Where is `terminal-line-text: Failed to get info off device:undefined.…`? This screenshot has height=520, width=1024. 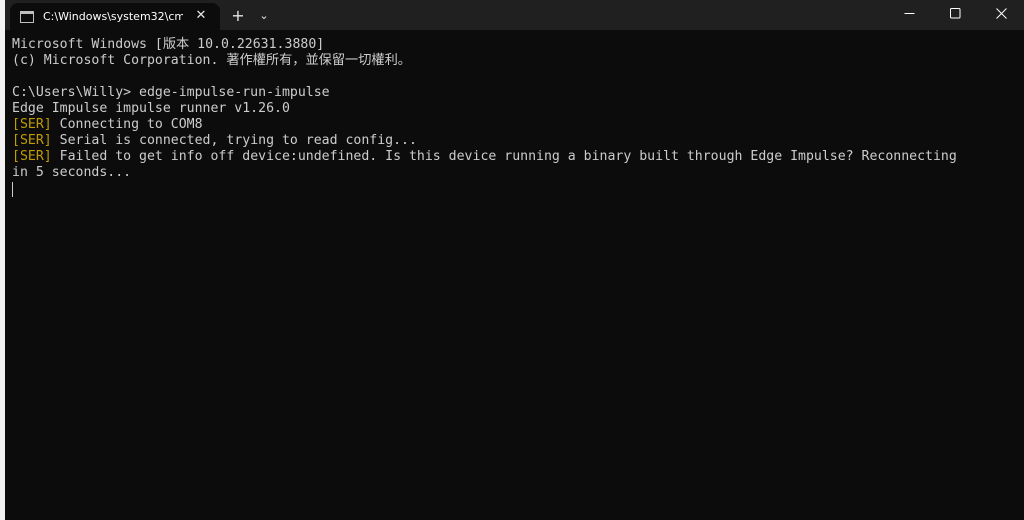 terminal-line-text: Failed to get info off device:undefined.… is located at coordinates (504, 156).